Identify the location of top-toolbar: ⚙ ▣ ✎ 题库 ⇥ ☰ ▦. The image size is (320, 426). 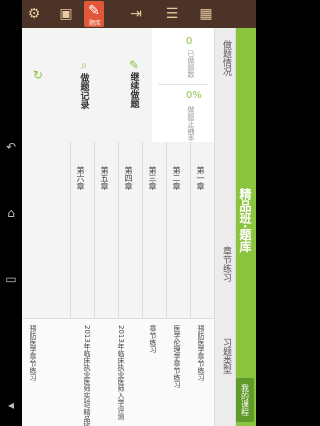
(139, 14).